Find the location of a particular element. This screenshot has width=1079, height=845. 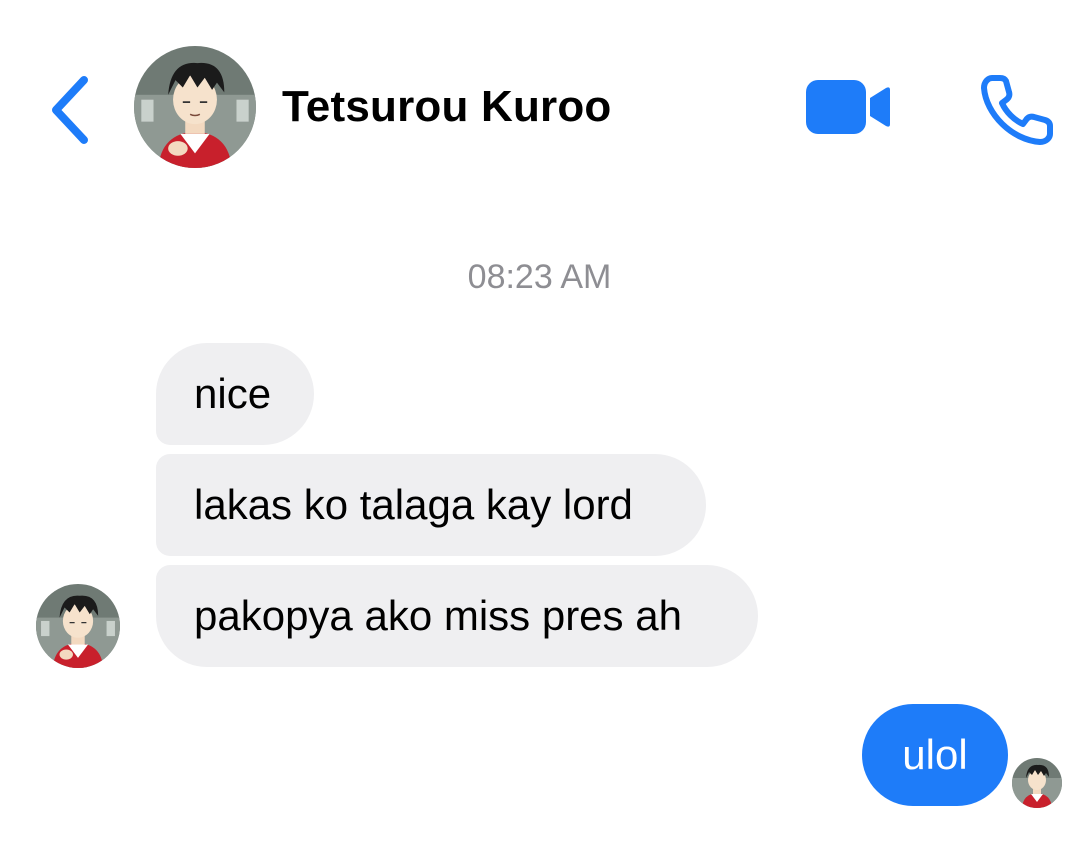

sender-avatar is located at coordinates (78, 626).